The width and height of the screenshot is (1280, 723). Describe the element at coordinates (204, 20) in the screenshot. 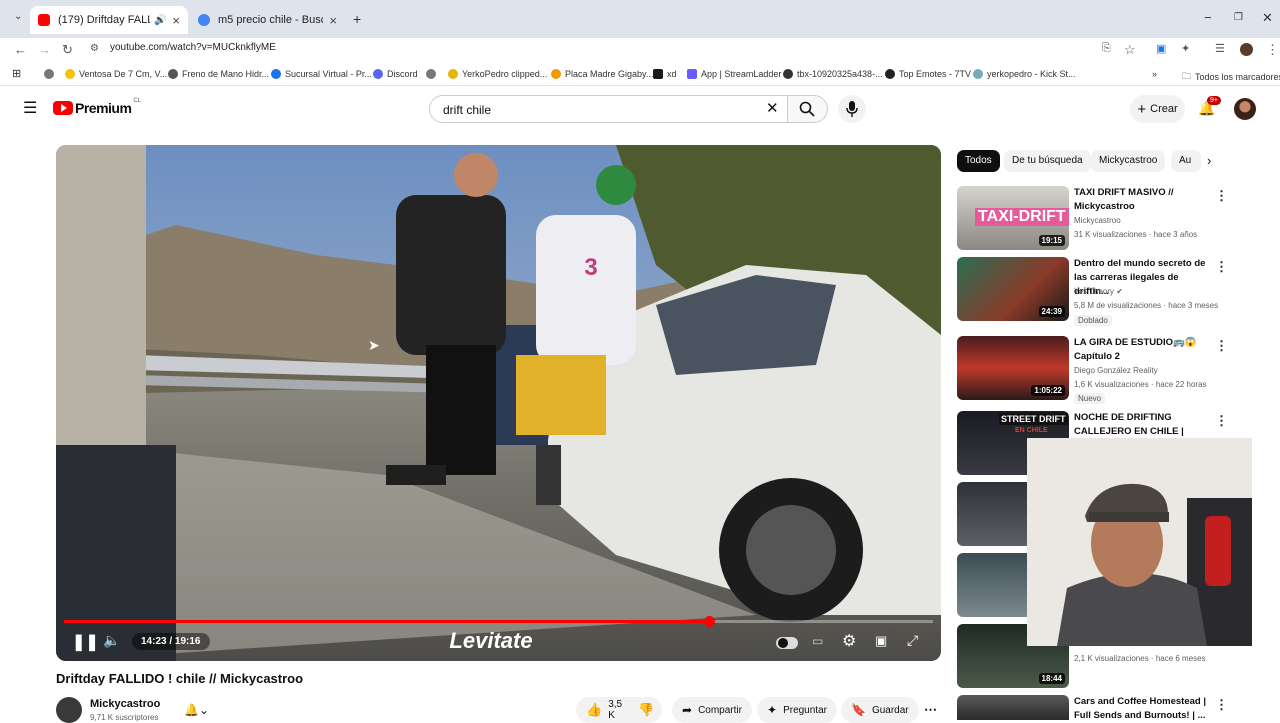

I see `google-favicon-icon` at that location.